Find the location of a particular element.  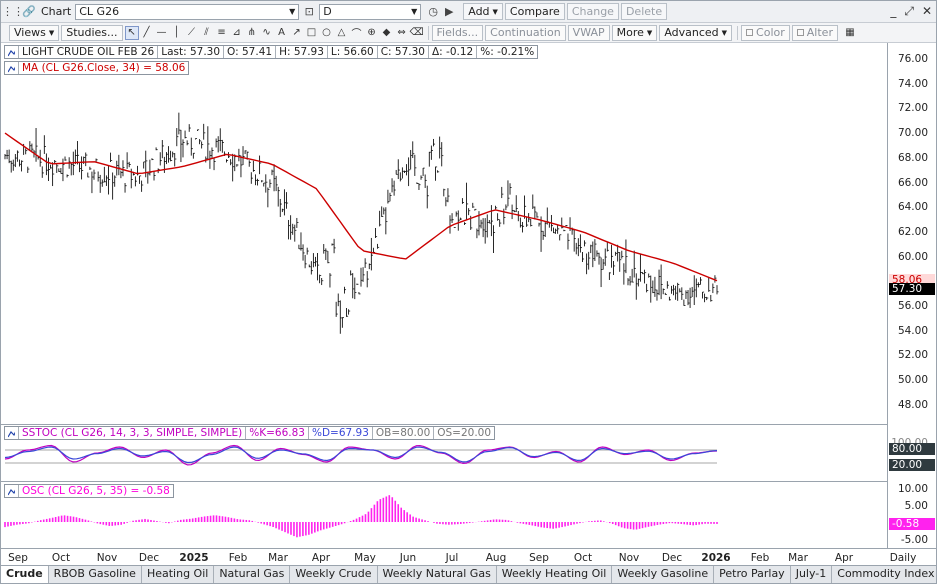

interval-input: D ▼ is located at coordinates (370, 11).